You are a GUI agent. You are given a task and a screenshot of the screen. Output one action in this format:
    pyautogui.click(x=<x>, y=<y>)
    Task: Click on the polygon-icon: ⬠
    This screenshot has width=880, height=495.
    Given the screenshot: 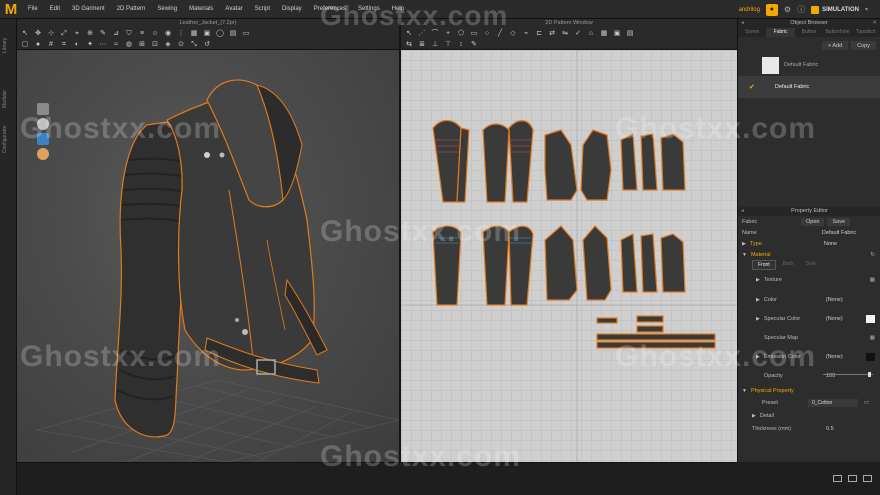 What is the action you would take?
    pyautogui.click(x=461, y=33)
    